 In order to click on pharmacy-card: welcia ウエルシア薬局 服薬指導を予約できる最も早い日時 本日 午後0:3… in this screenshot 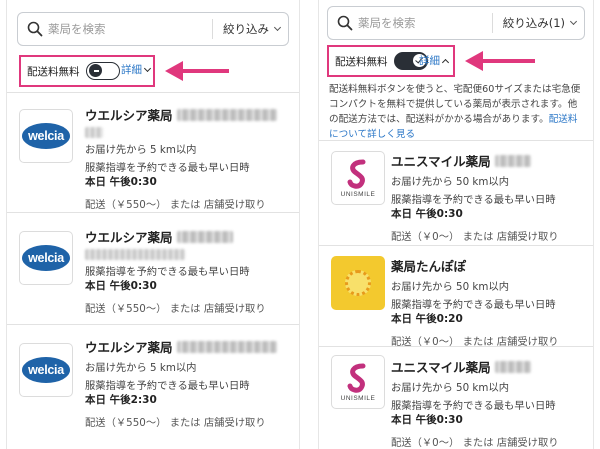, I will do `click(153, 270)`.